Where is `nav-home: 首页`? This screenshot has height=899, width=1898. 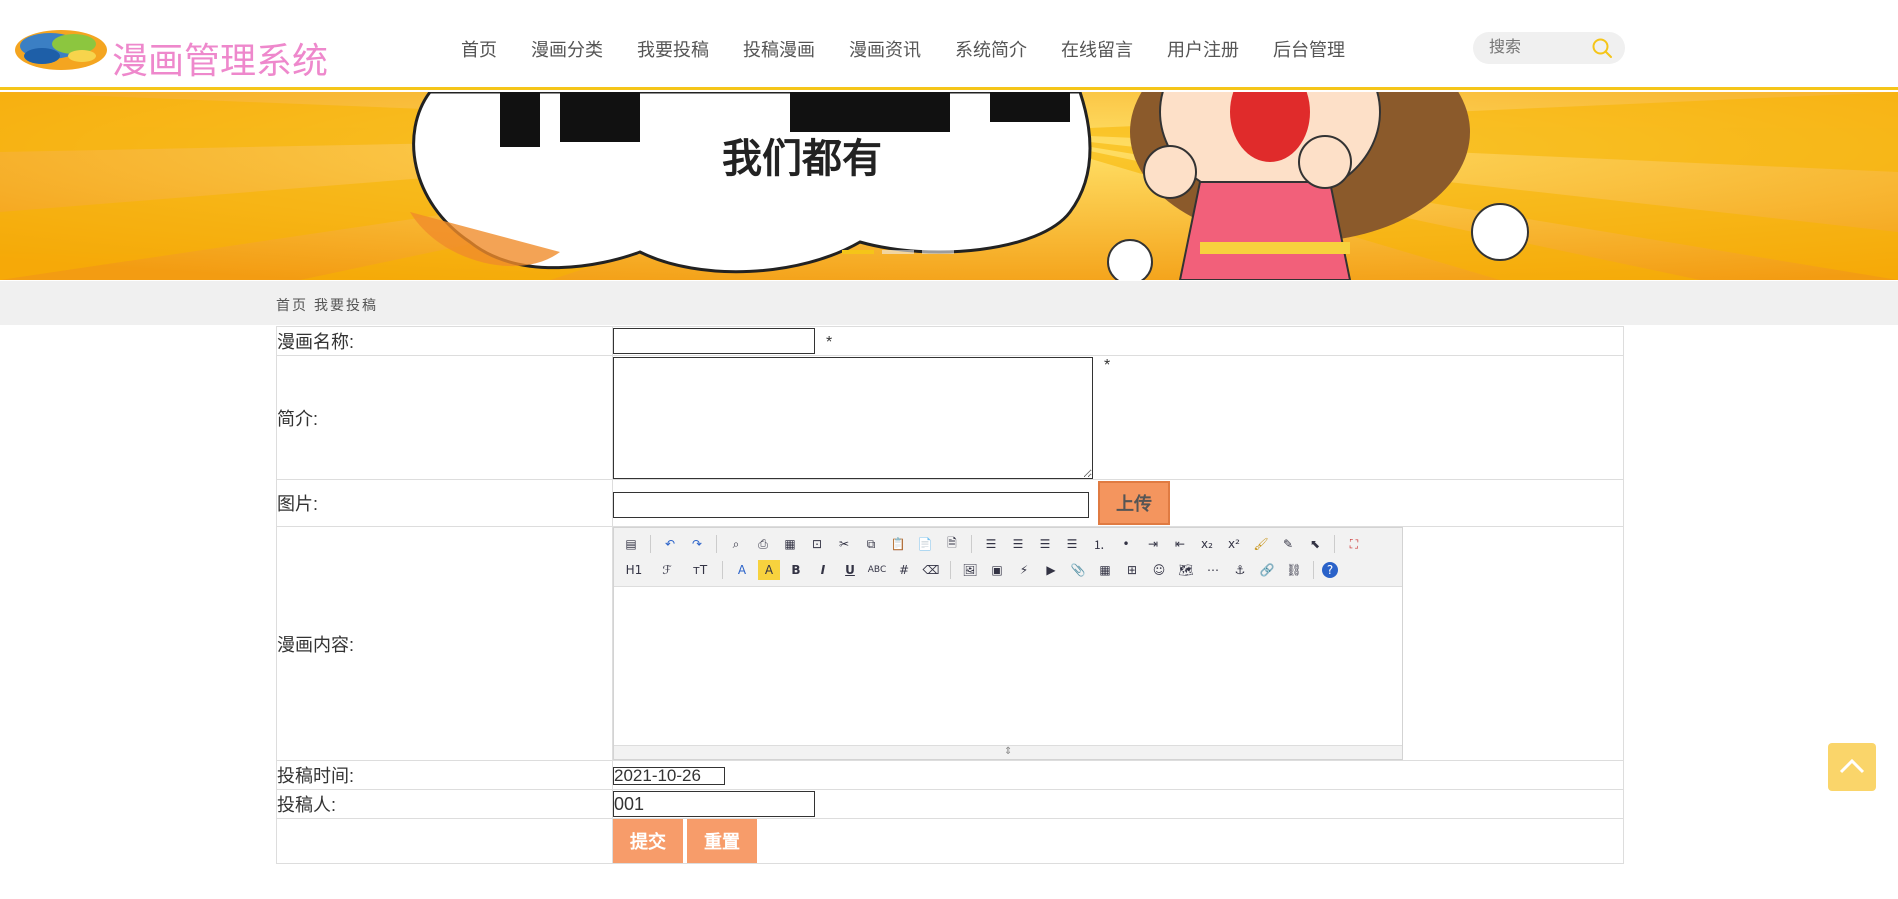 nav-home: 首页 is located at coordinates (479, 49).